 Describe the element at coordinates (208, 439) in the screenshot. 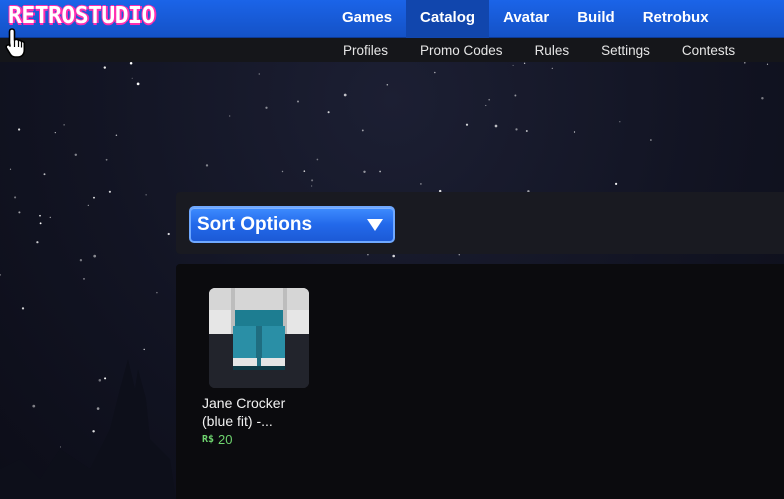

I see `retrobux-currency-icon: R$` at that location.